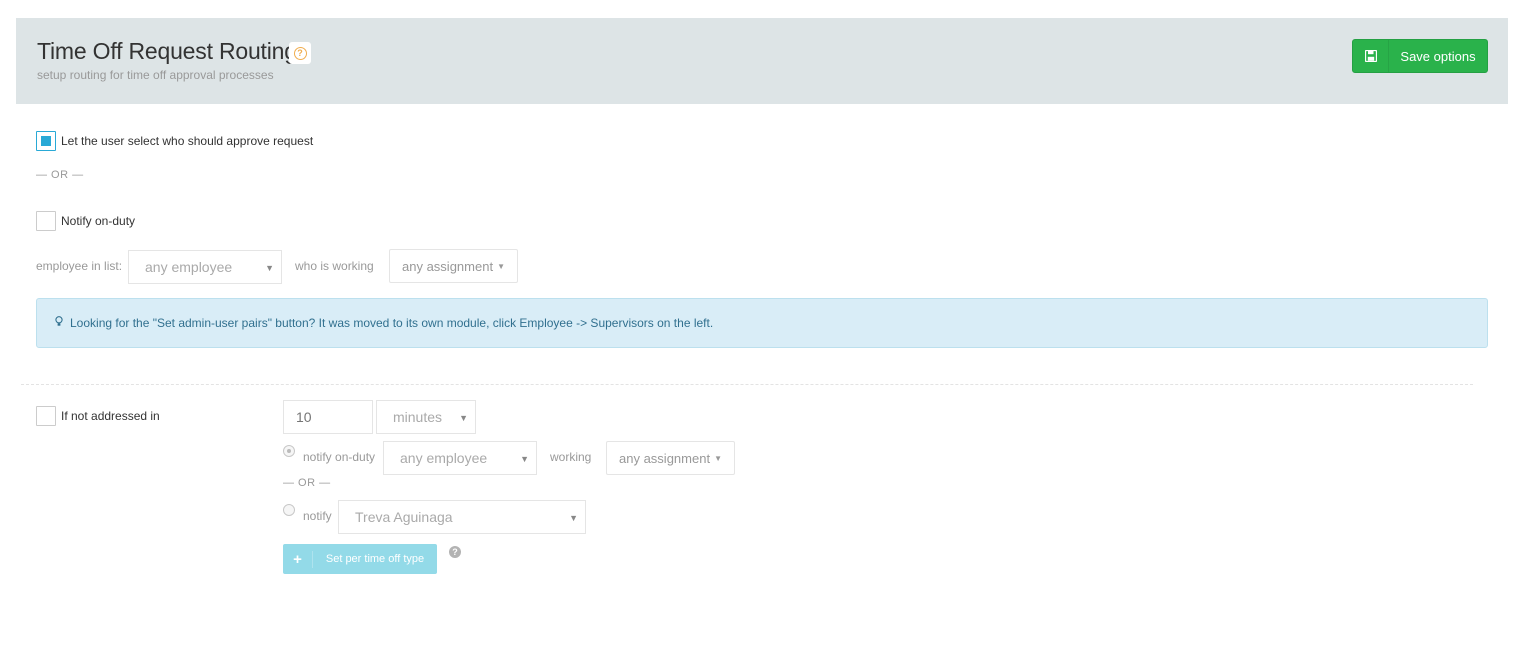 The image size is (1521, 649). Describe the element at coordinates (448, 266) in the screenshot. I see `assignment-value: any assignment` at that location.